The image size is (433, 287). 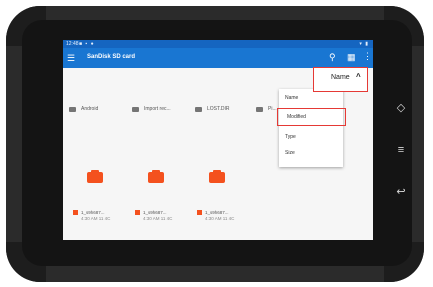 What do you see at coordinates (290, 137) in the screenshot?
I see `sort-option-type: Type` at bounding box center [290, 137].